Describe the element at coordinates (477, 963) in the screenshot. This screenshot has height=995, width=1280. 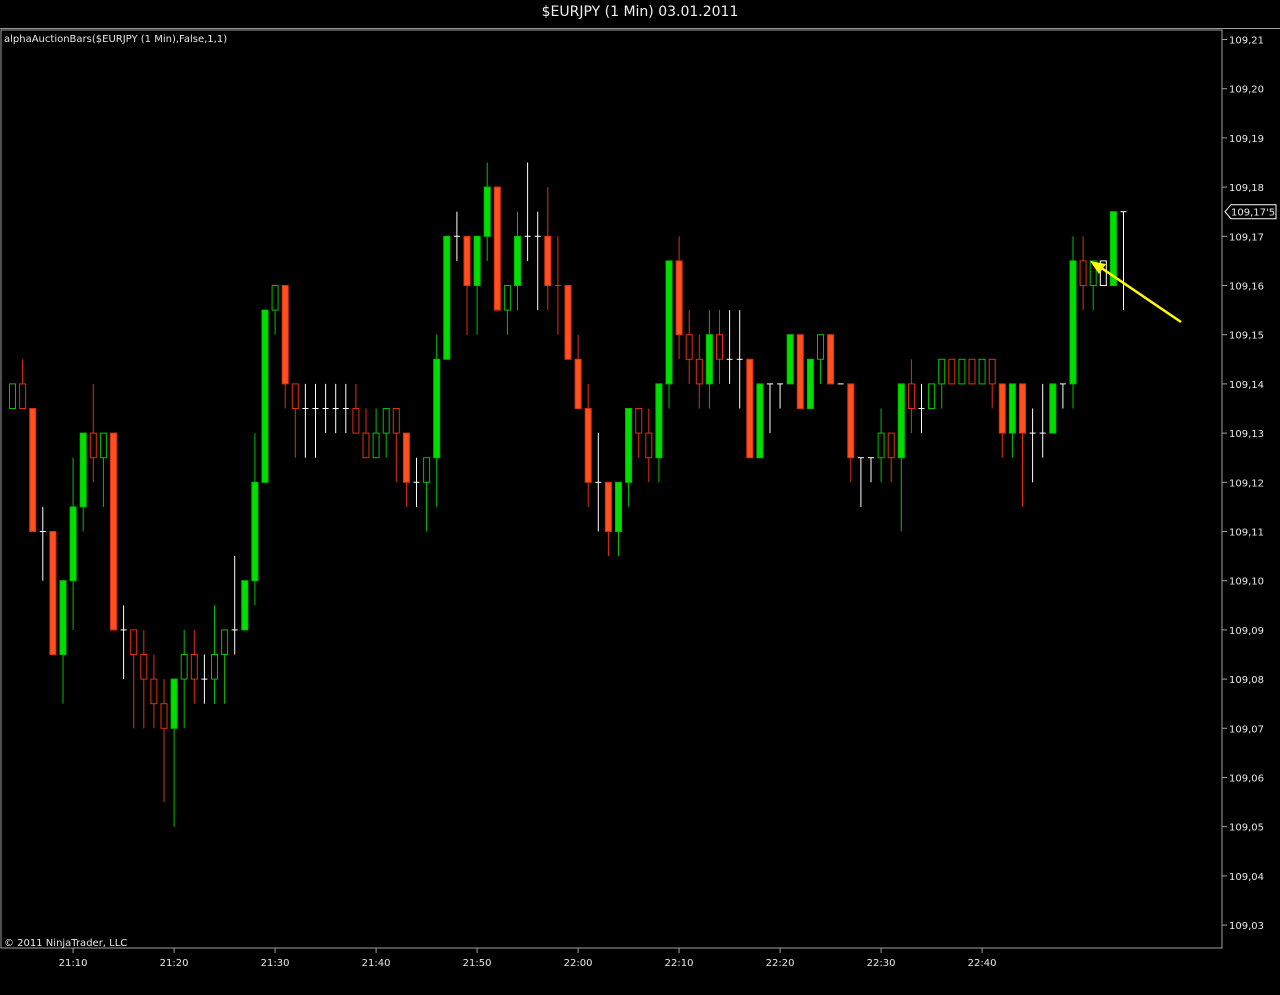
I see `x-tick-label: 21:50` at that location.